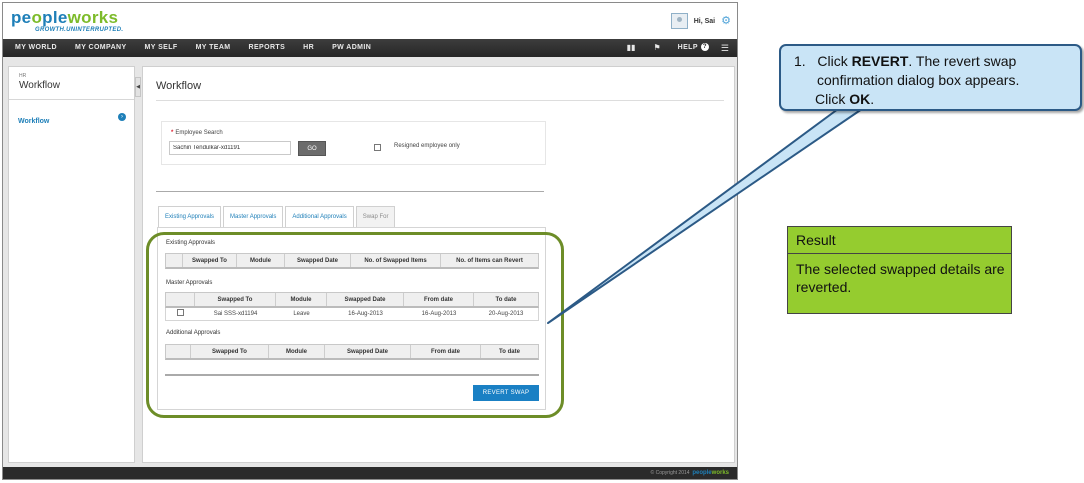 Image resolution: width=1084 pixels, height=483 pixels. I want to click on nav-my-team: MY TEAM, so click(213, 48).